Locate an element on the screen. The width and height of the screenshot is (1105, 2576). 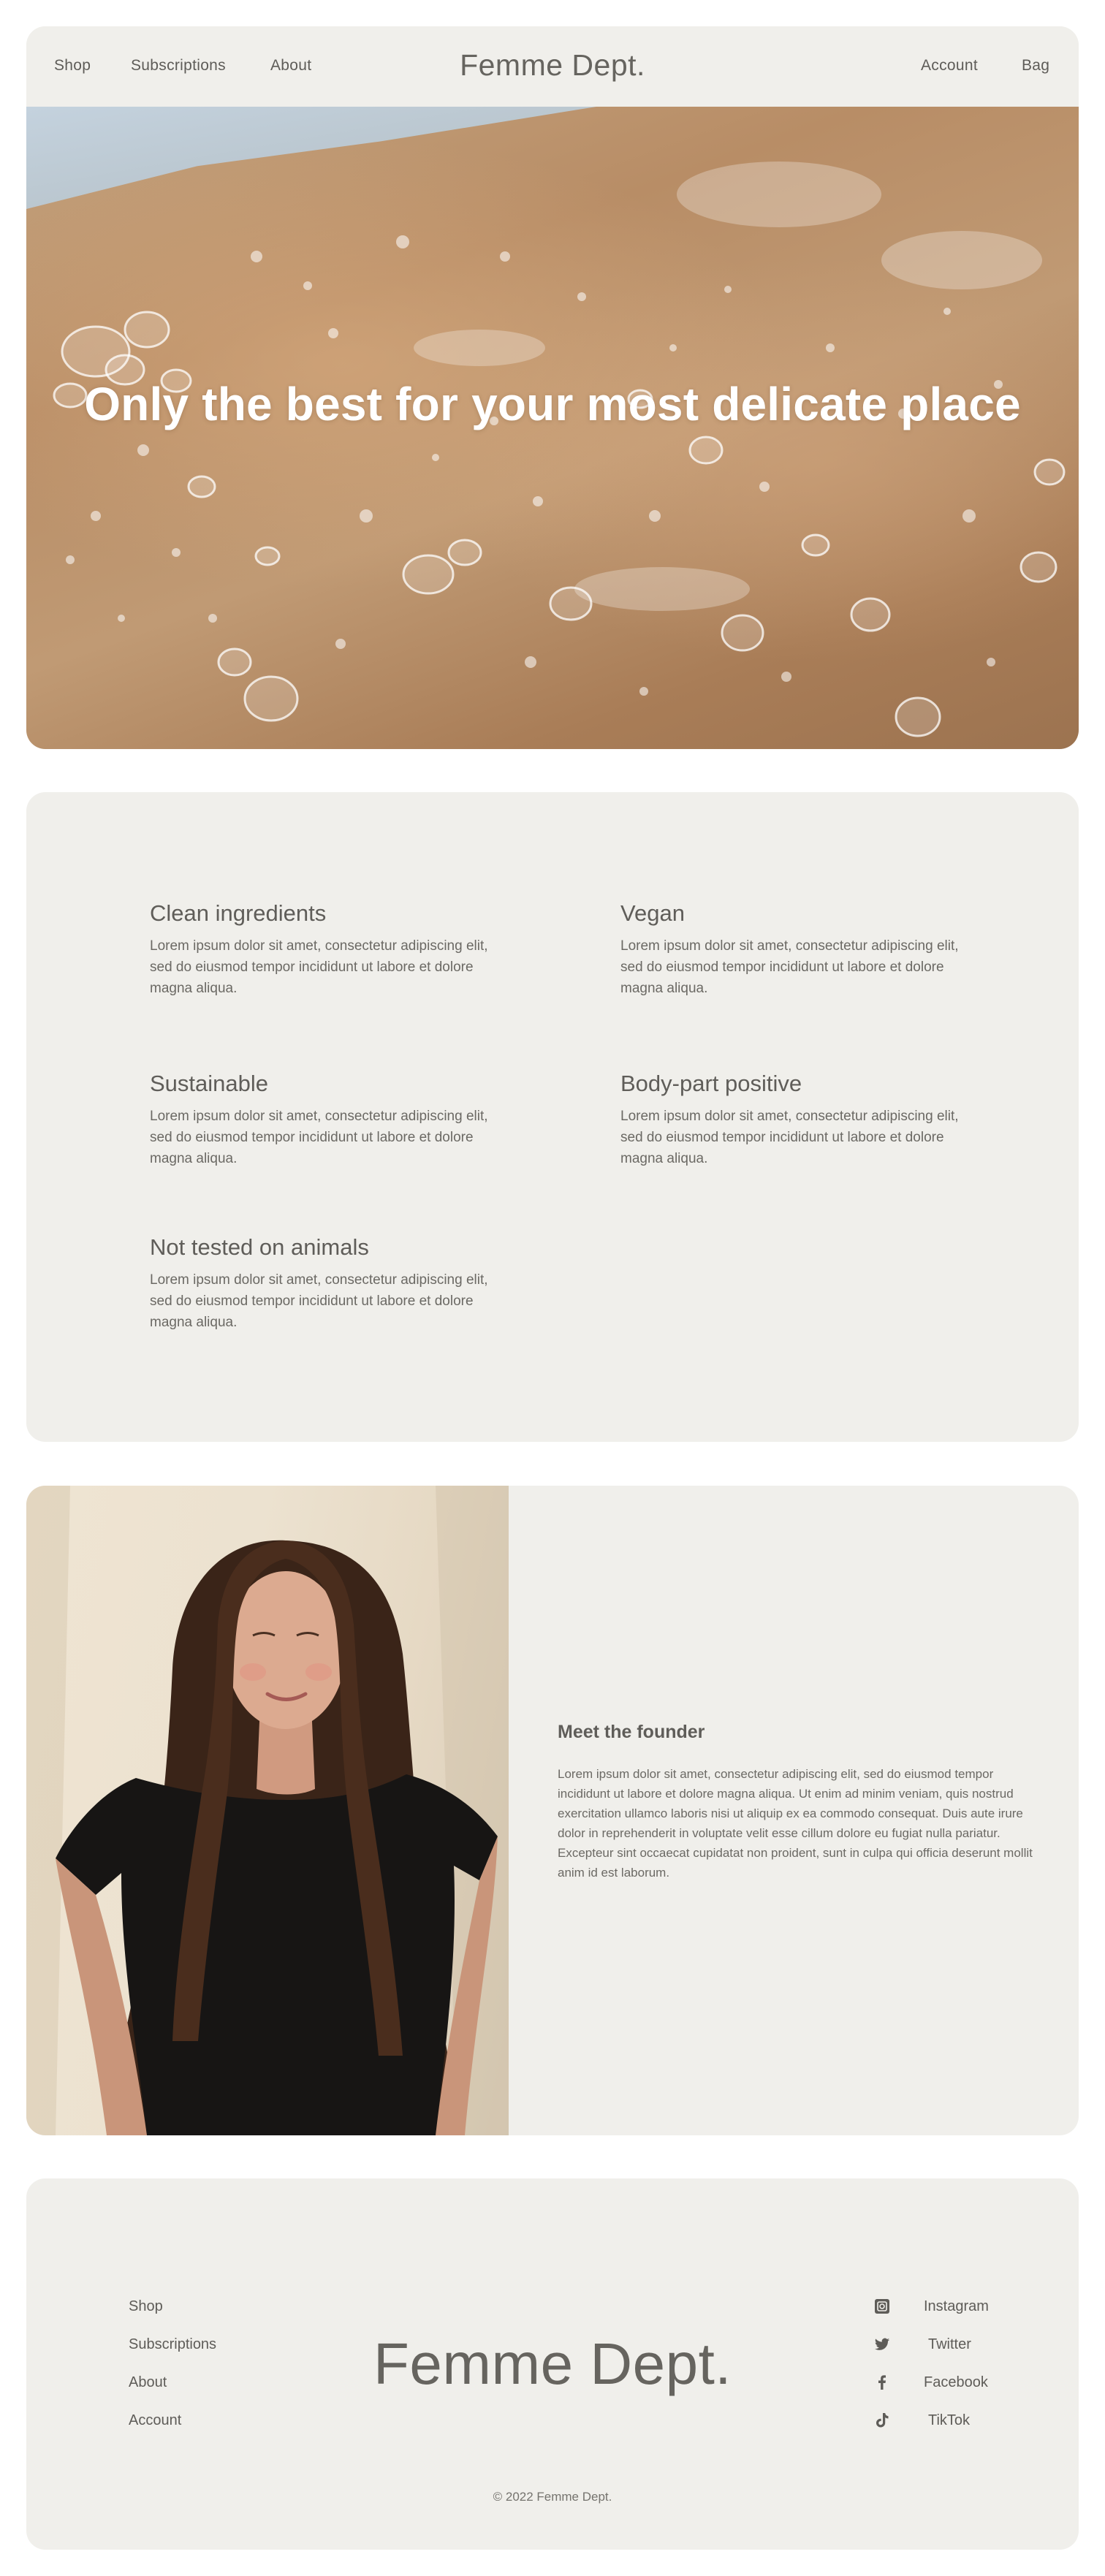
facebook-icon is located at coordinates (882, 2382).